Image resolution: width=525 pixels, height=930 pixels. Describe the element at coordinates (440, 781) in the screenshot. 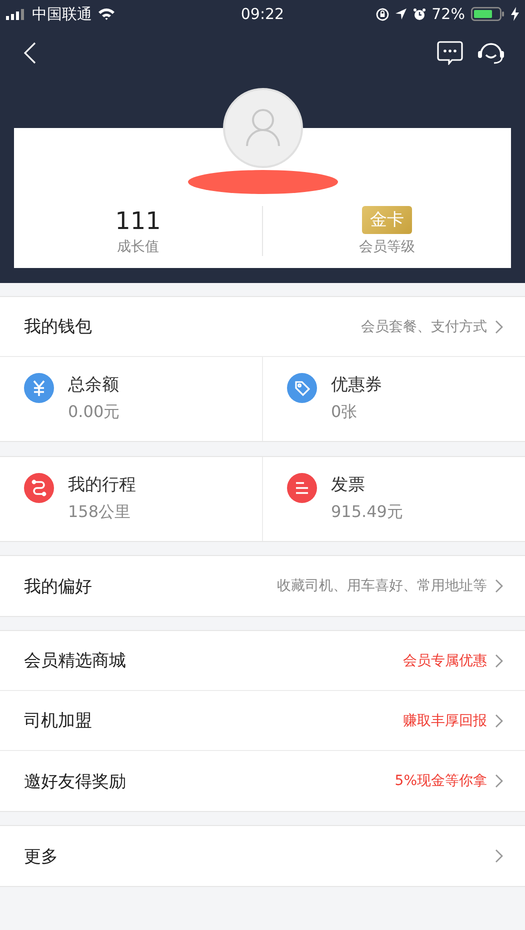

I see `row-detail: 5%现金等你拿` at that location.